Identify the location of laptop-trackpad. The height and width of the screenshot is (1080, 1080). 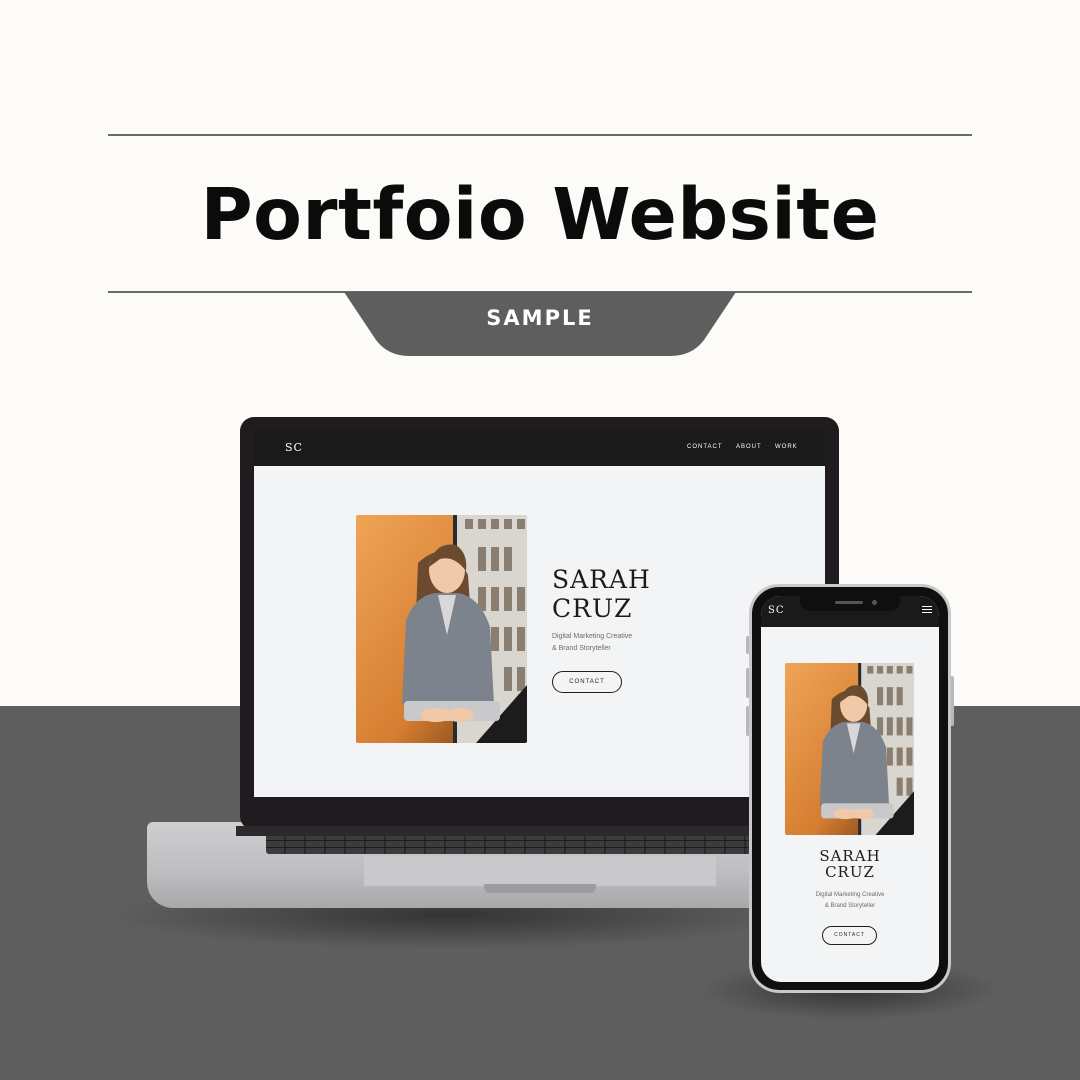
(540, 871).